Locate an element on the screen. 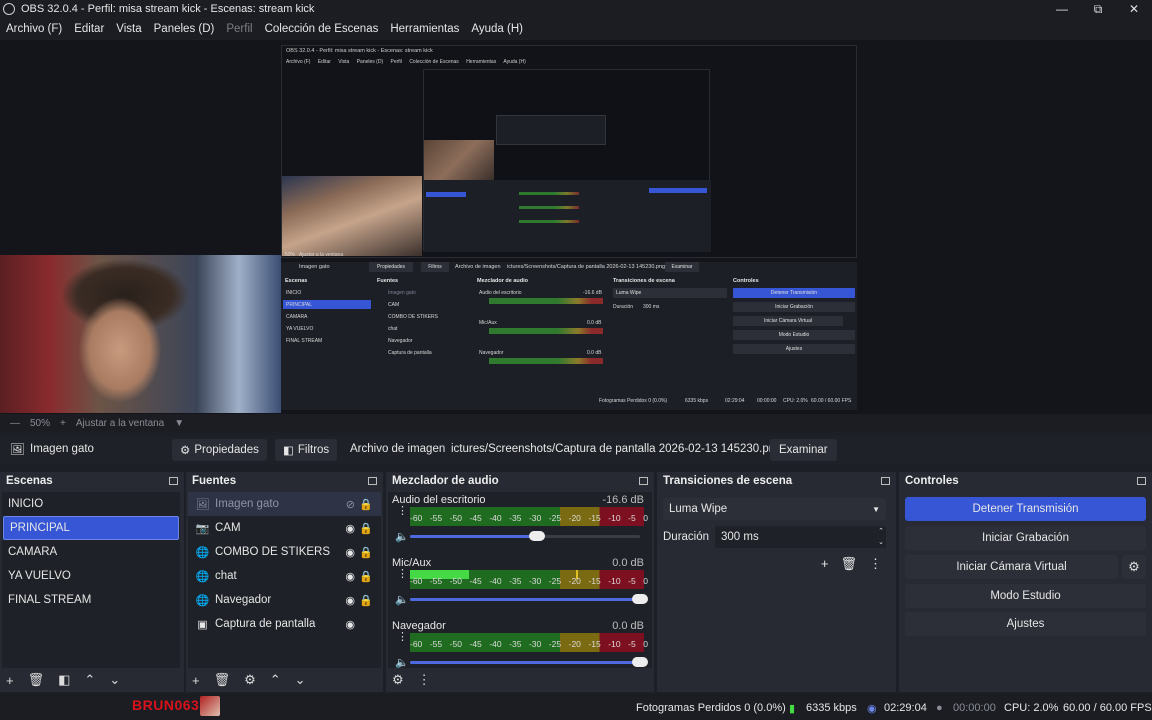  scene-item-ya-vuelvo: YA VUELVO is located at coordinates (91, 576).